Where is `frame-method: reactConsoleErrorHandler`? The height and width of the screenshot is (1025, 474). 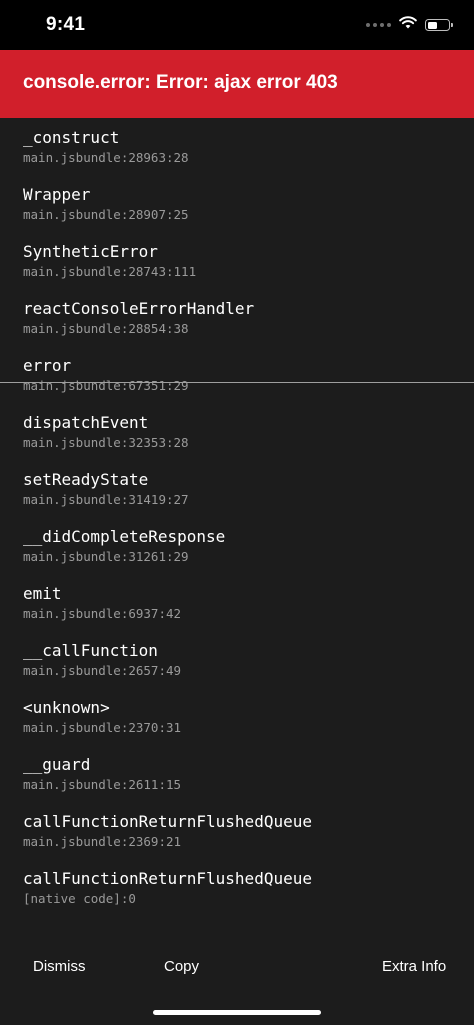
frame-method: reactConsoleErrorHandler is located at coordinates (139, 308).